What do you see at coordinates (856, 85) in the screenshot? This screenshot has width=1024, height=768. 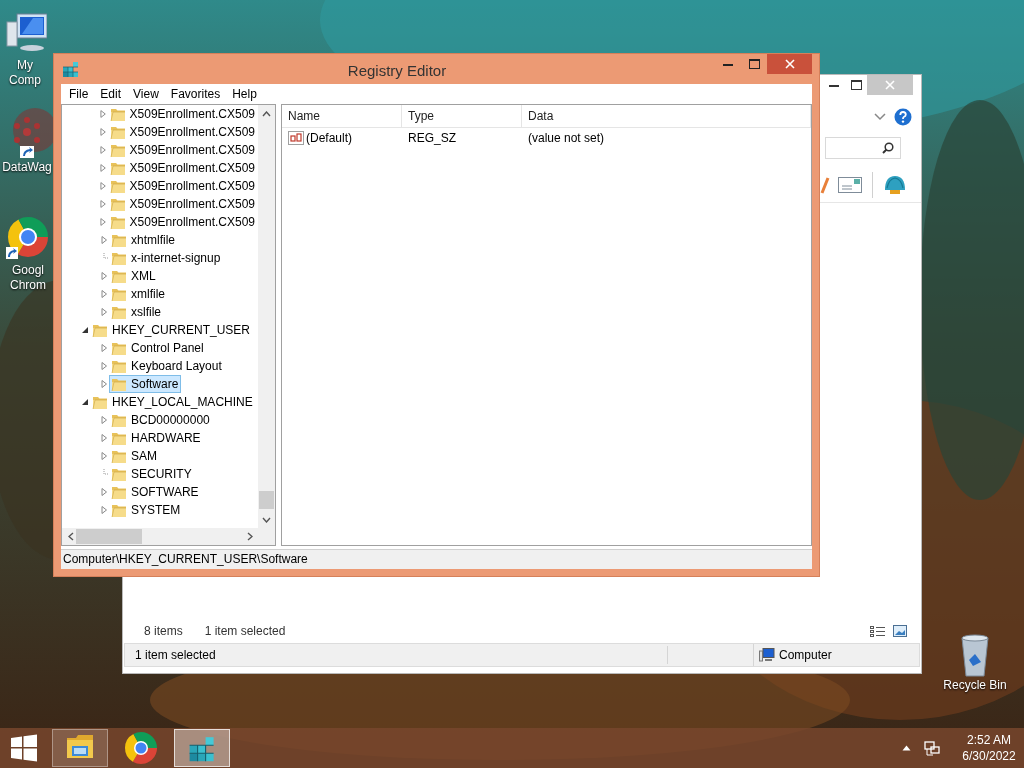 I see `maximize-icon` at bounding box center [856, 85].